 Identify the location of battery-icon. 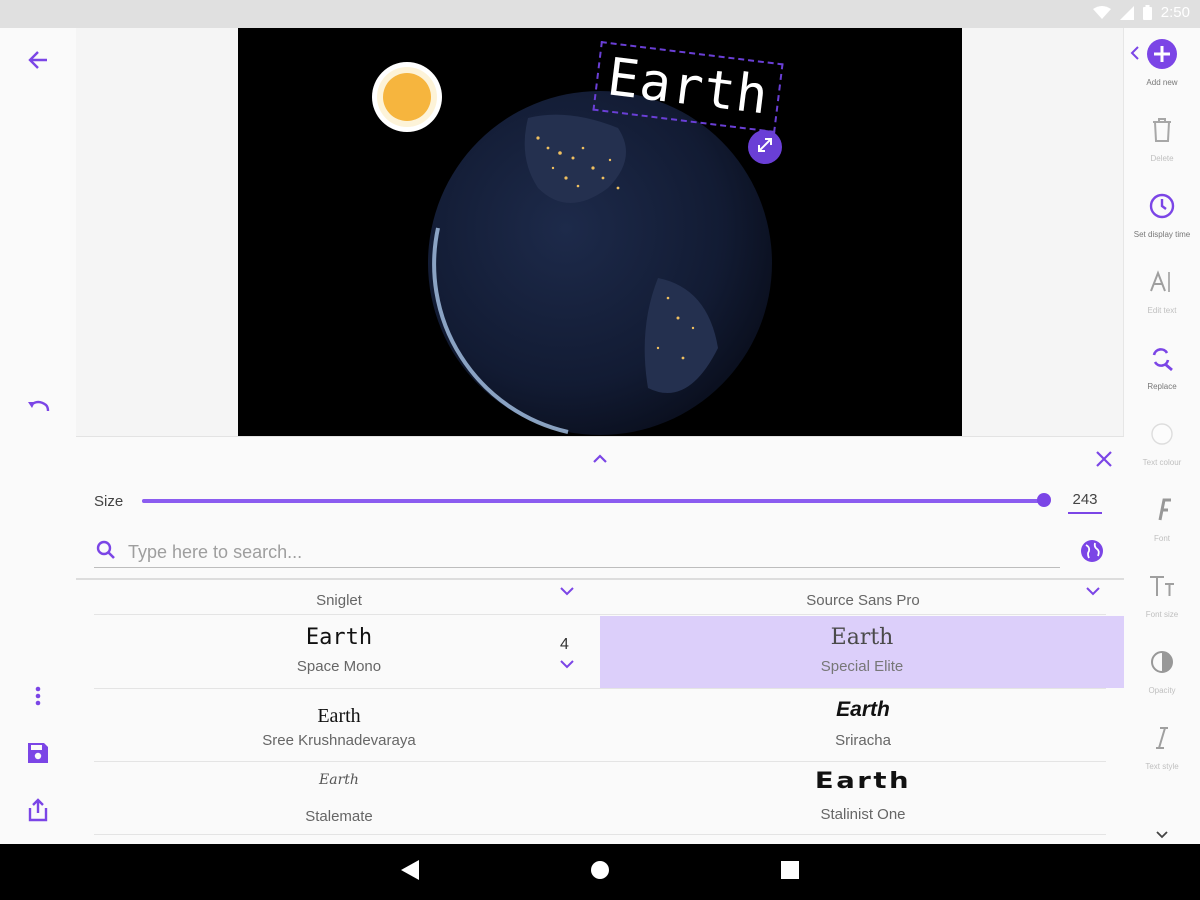
(1147, 12).